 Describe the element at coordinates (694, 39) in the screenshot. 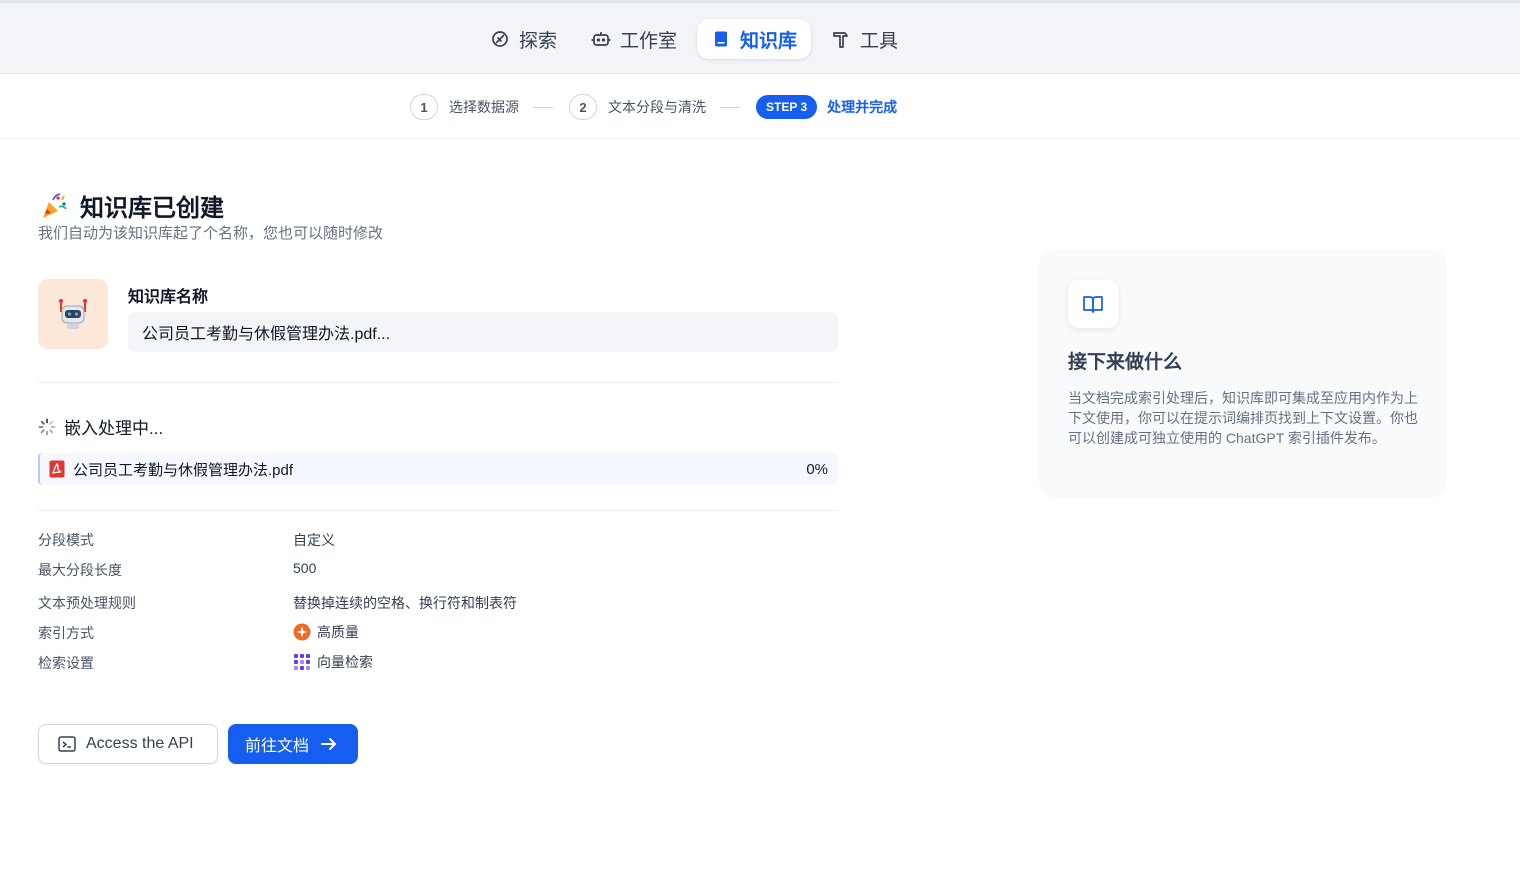

I see `main-nav: 探索 工作室 知识库 工具` at that location.